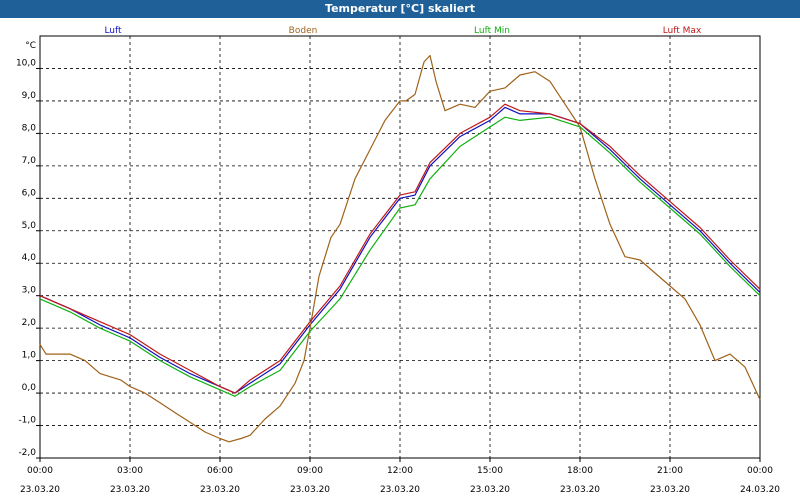  Describe the element at coordinates (400, 471) in the screenshot. I see `x-tick-time: 12:00` at that location.